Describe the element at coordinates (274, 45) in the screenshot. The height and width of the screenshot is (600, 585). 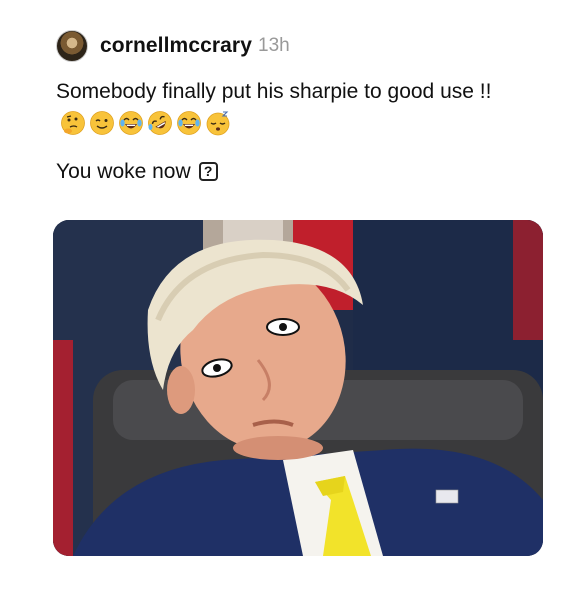
I see `post-time: 13h` at that location.